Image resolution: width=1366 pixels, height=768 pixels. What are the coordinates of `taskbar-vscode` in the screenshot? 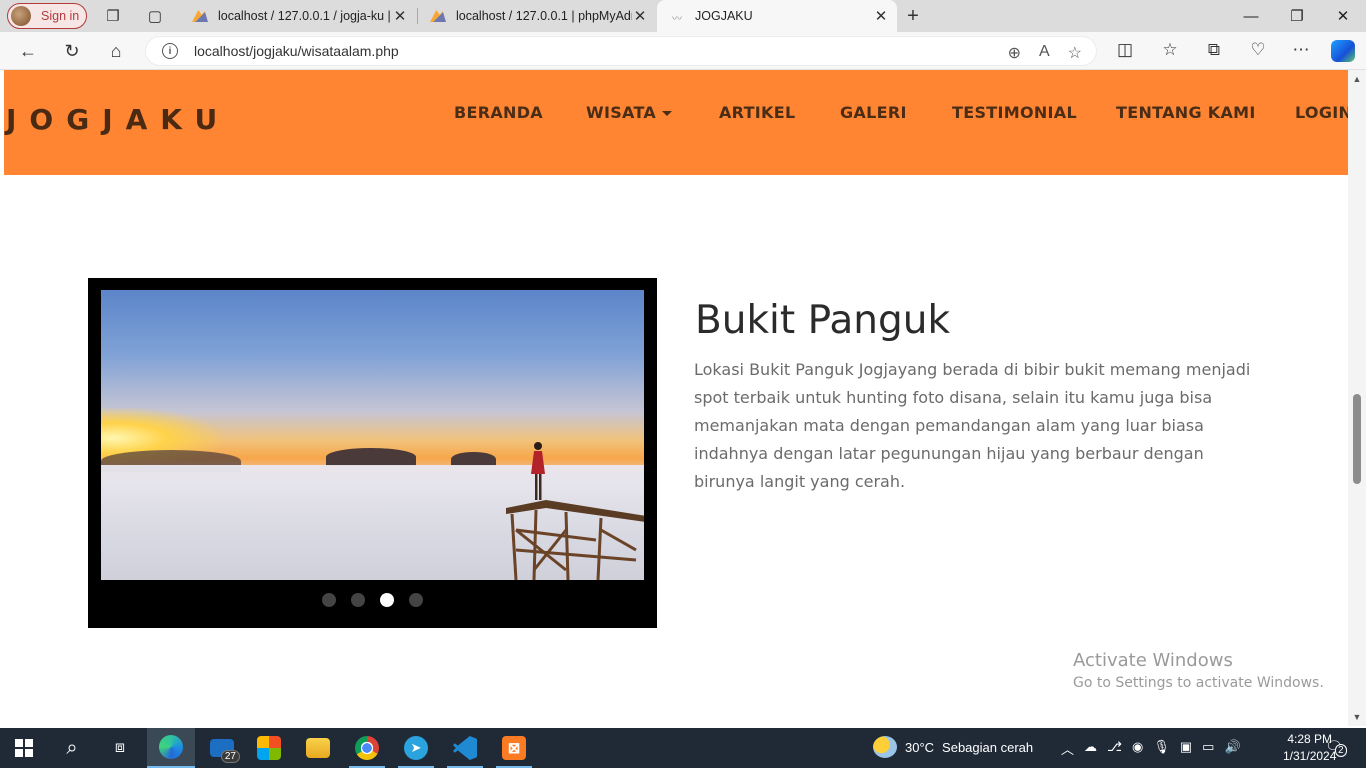 It's located at (465, 748).